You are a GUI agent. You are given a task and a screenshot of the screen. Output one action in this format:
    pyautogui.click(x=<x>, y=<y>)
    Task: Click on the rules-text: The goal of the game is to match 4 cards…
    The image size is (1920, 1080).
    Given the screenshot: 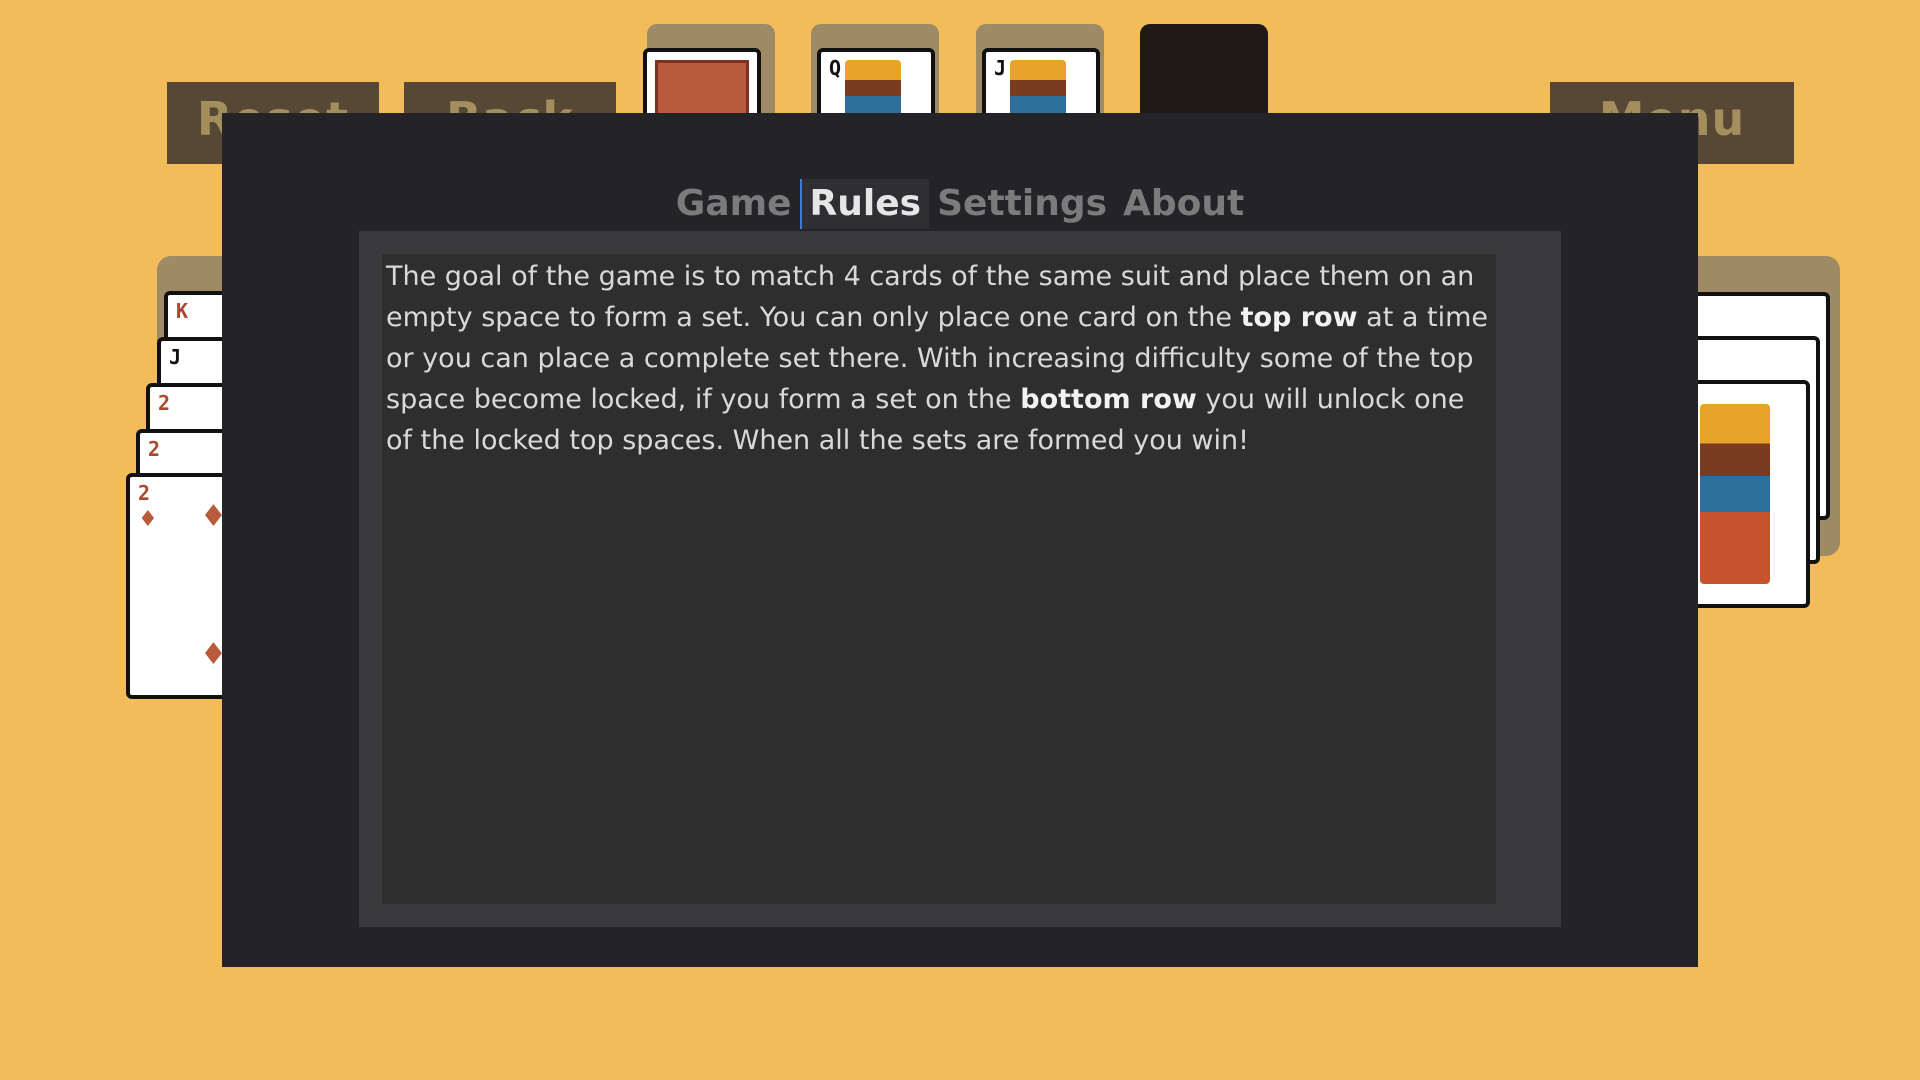 What is the action you would take?
    pyautogui.click(x=939, y=357)
    